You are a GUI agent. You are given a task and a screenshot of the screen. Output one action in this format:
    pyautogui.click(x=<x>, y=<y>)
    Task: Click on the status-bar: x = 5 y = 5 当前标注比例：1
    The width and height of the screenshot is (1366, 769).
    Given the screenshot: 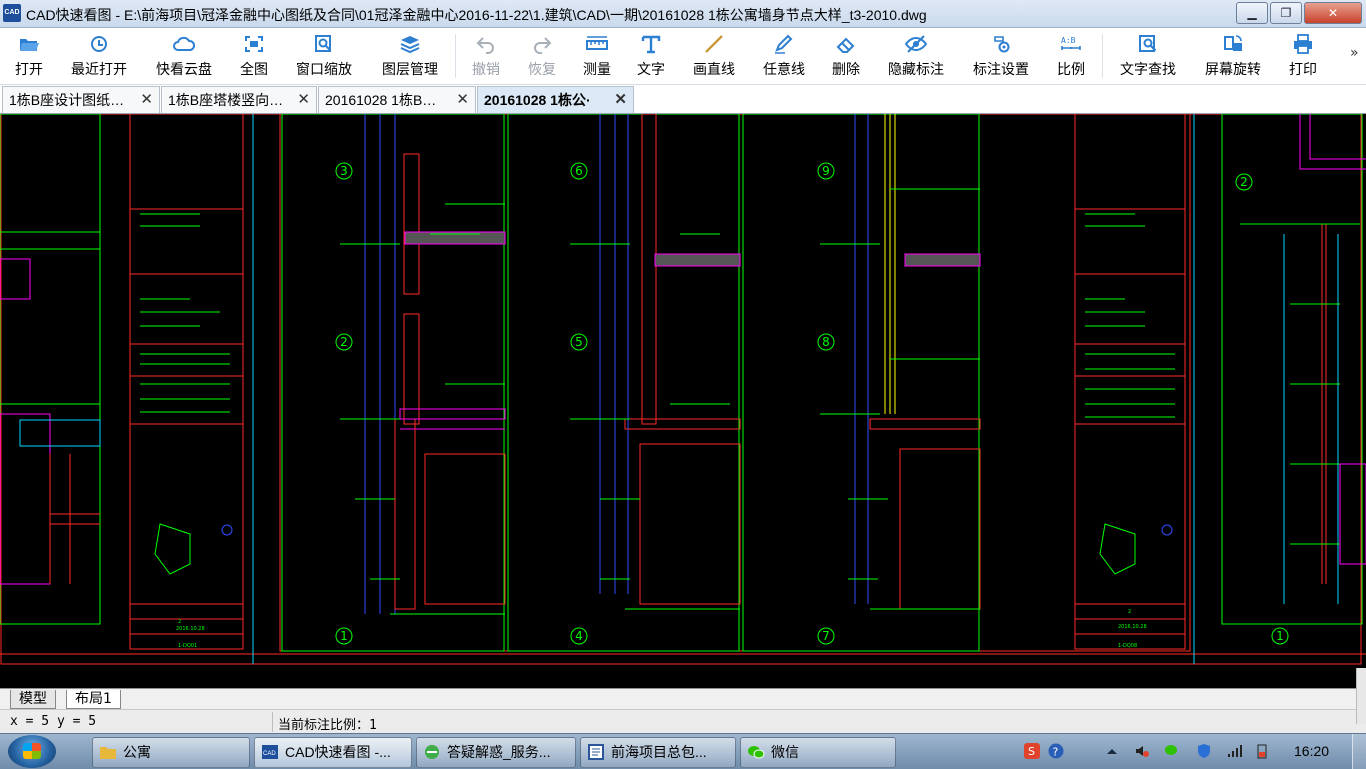 What is the action you would take?
    pyautogui.click(x=683, y=721)
    